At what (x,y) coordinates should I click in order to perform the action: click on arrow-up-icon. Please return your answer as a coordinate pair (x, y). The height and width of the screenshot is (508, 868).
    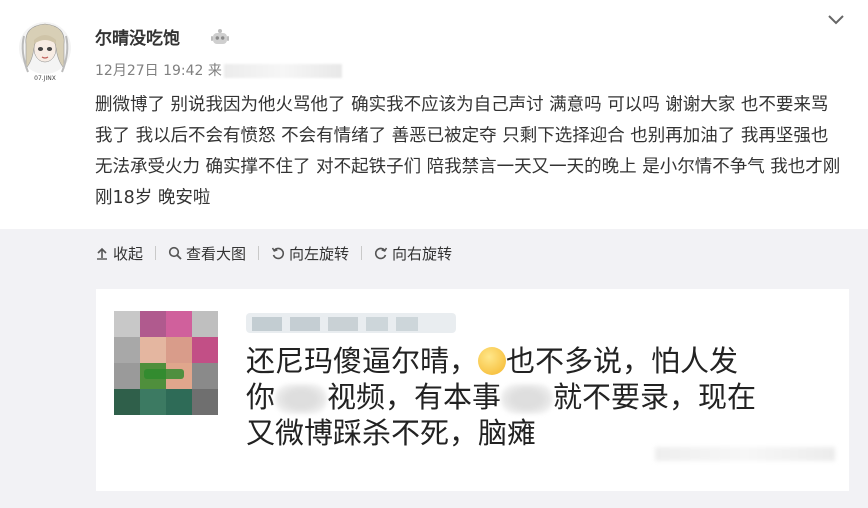
    Looking at the image, I should click on (102, 253).